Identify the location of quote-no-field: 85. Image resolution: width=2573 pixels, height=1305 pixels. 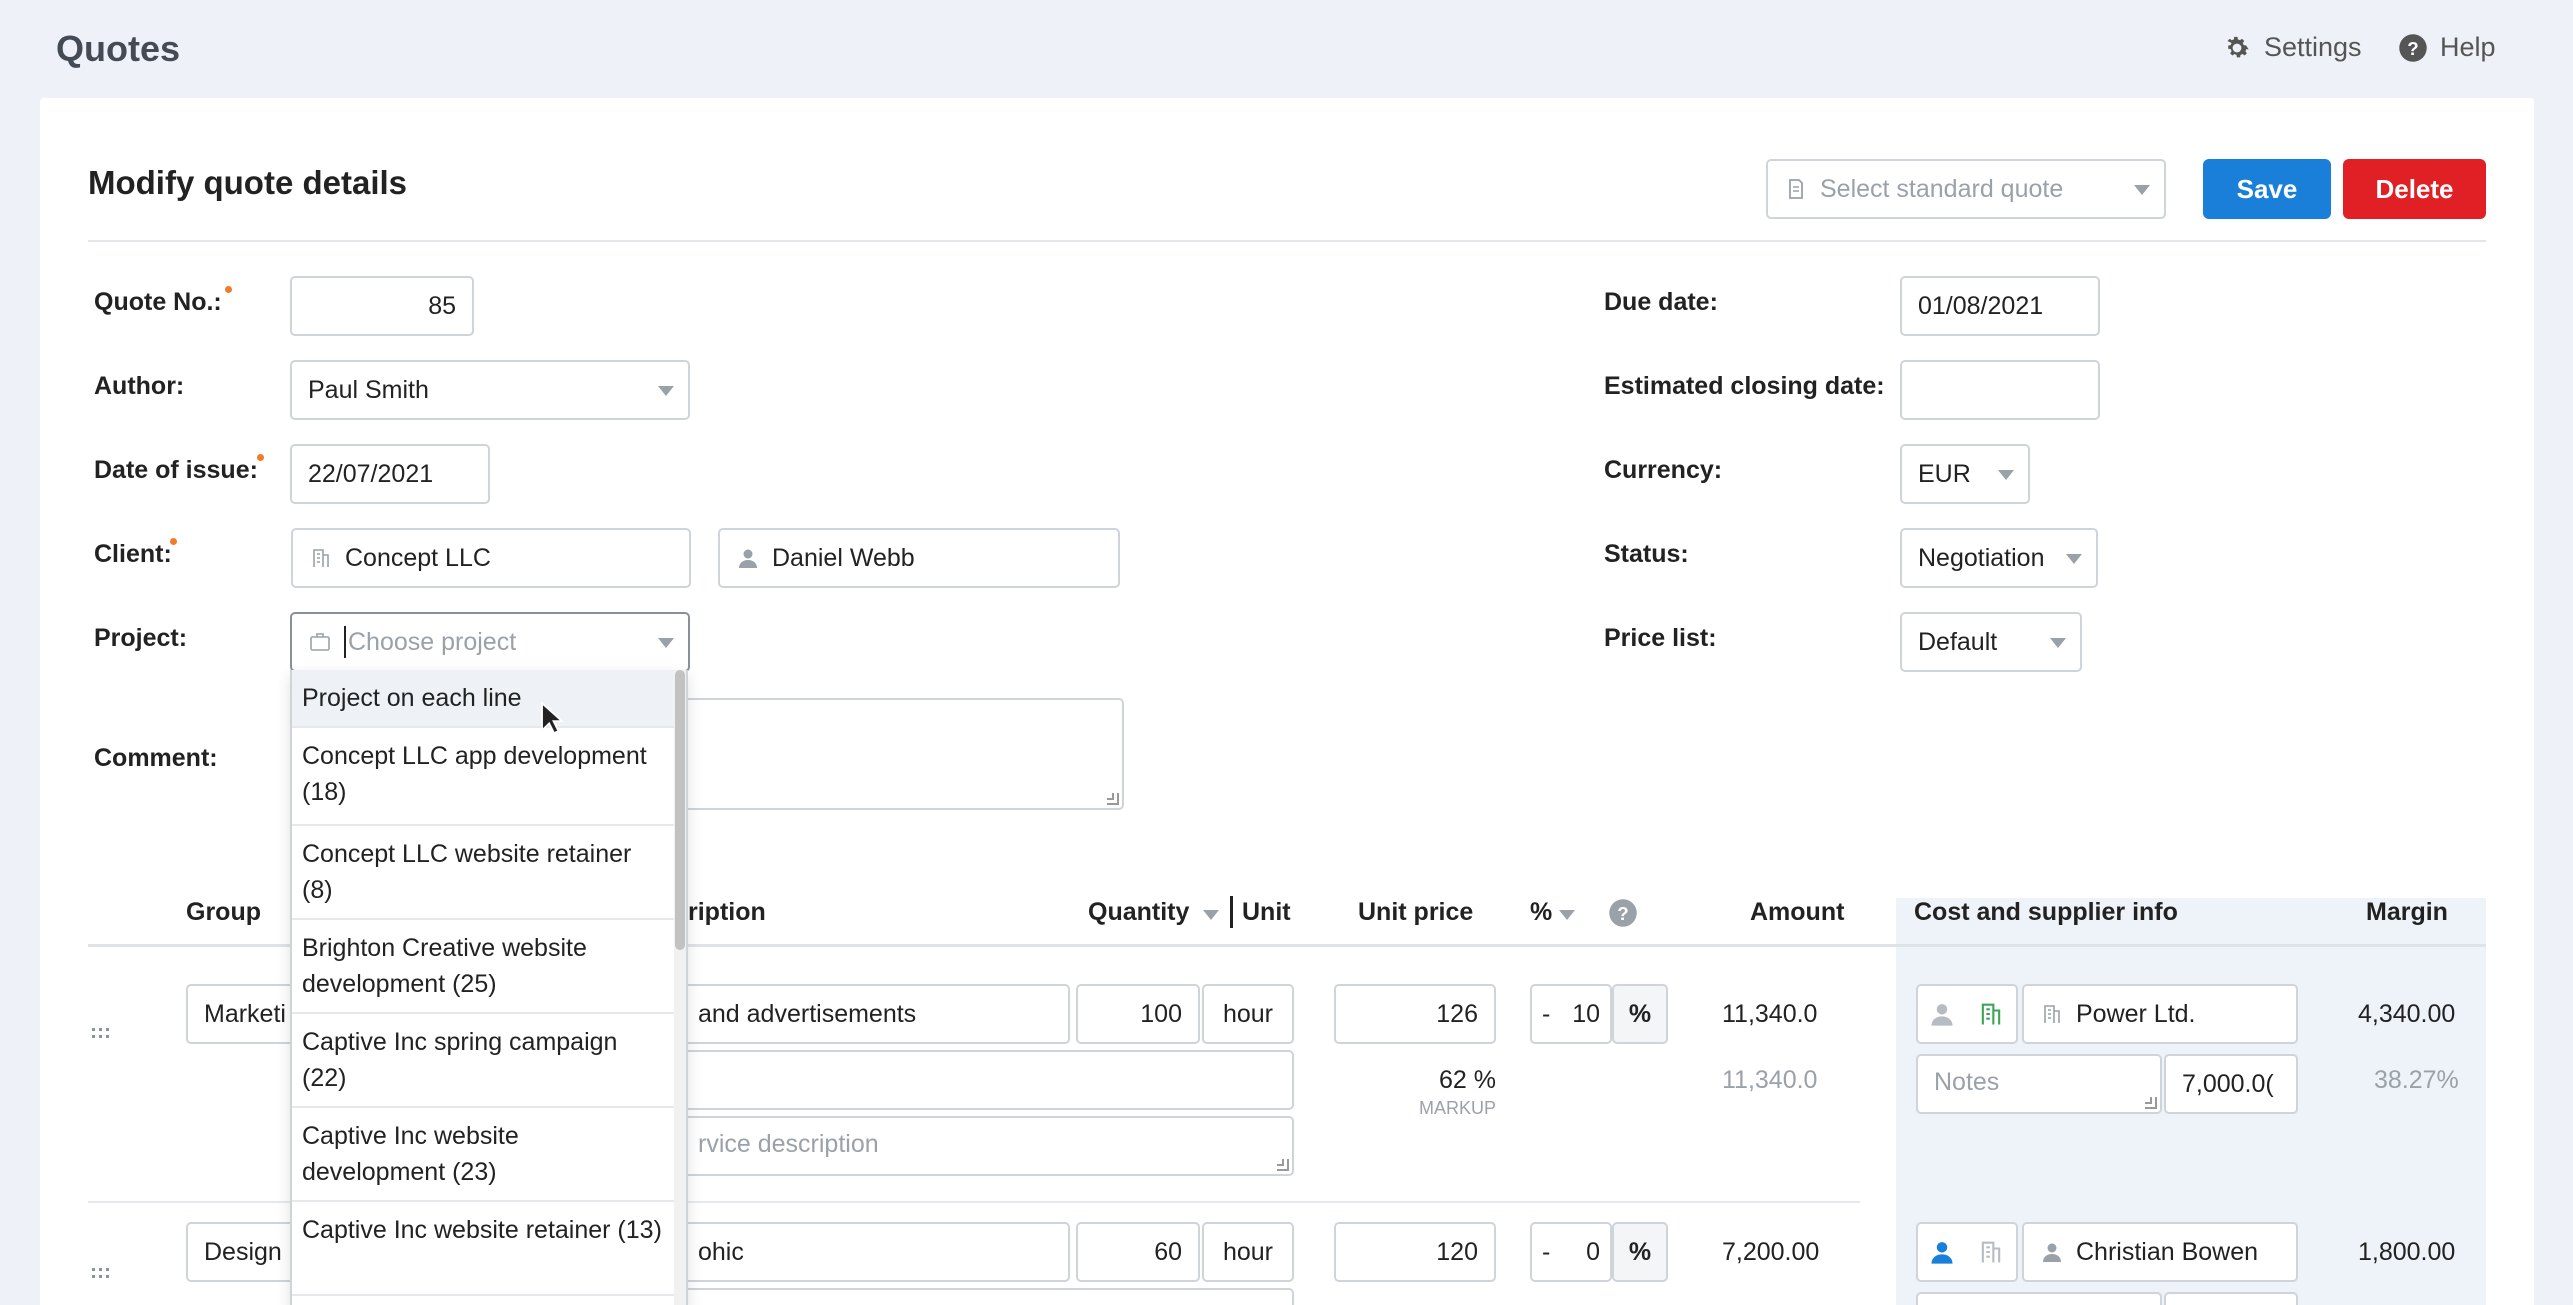
(382, 306).